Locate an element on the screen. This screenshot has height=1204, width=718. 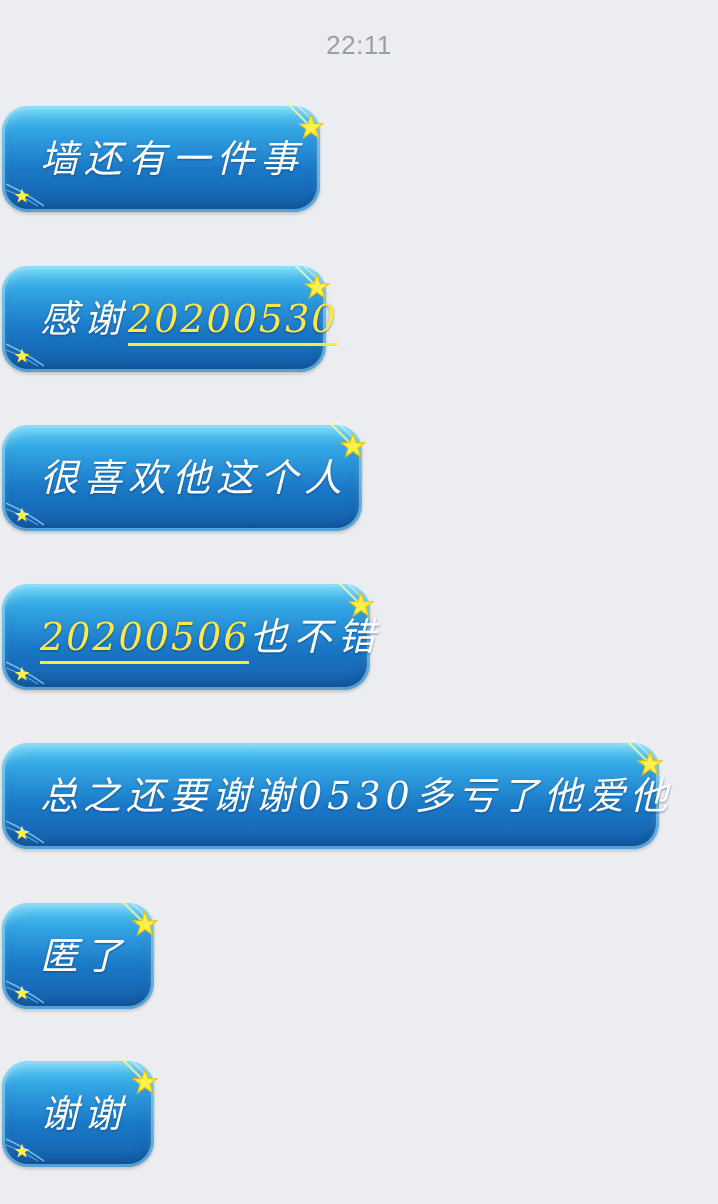
message-bubble: 感谢20200530 is located at coordinates (170, 317).